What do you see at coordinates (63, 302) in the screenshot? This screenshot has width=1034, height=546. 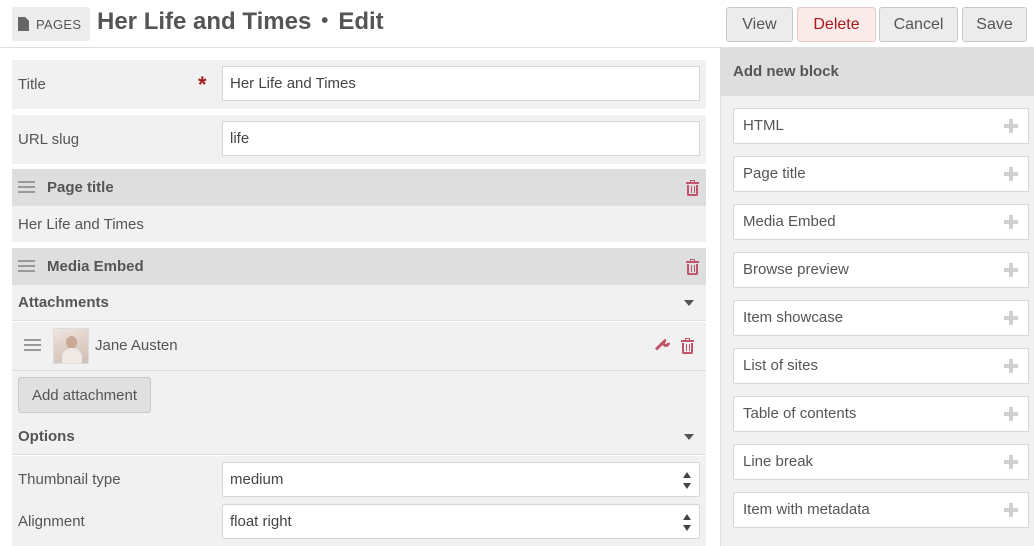 I see `attachments-label: Attachments` at bounding box center [63, 302].